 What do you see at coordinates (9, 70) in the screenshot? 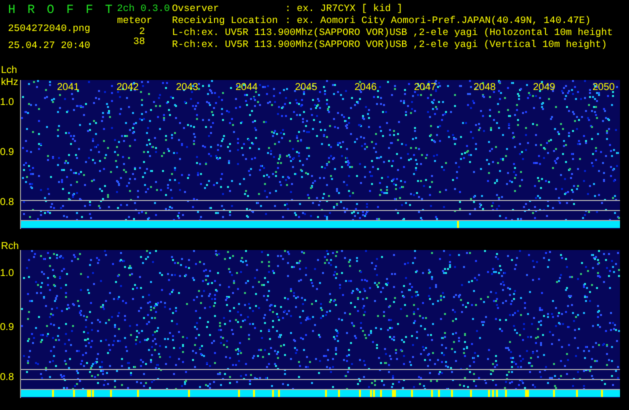
I see `channel-label: Lch` at bounding box center [9, 70].